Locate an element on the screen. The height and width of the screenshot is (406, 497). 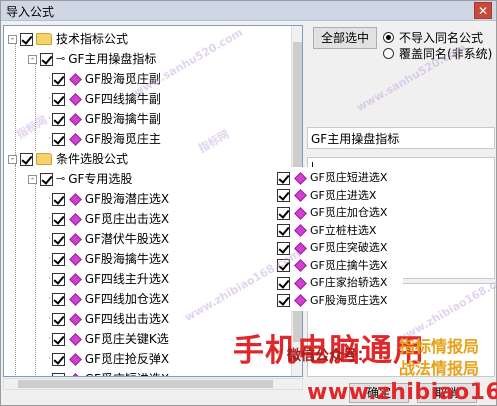
overlay-formula-item: GF庄家抬轿选X is located at coordinates (332, 283).